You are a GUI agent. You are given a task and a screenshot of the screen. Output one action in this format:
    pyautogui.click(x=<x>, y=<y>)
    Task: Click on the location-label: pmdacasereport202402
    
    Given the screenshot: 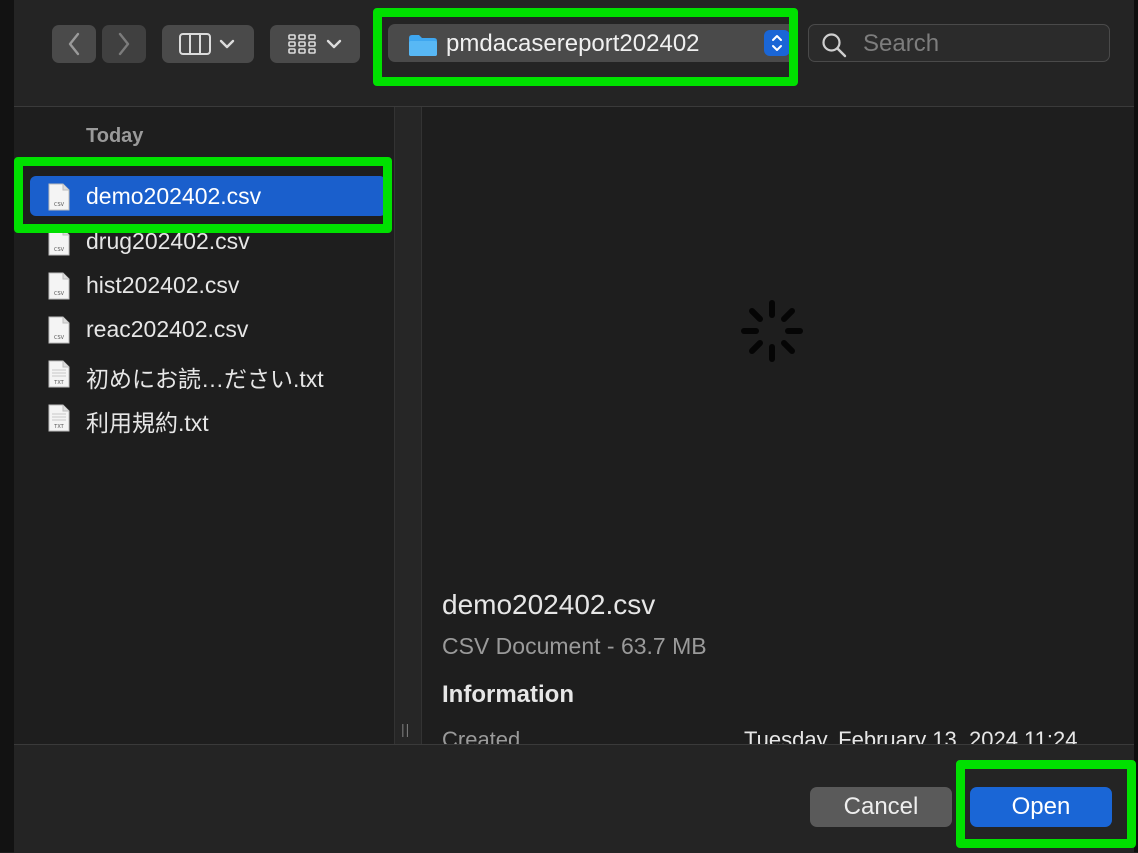 What is the action you would take?
    pyautogui.click(x=573, y=43)
    